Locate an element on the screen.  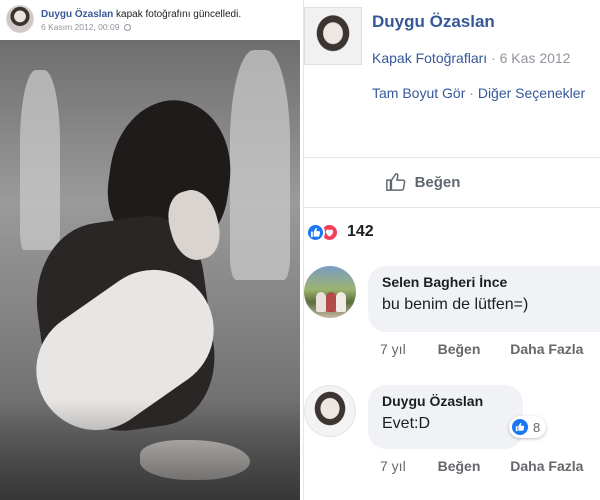
post-action-text: kapak fotoğrafını güncelledi. is located at coordinates (177, 14).